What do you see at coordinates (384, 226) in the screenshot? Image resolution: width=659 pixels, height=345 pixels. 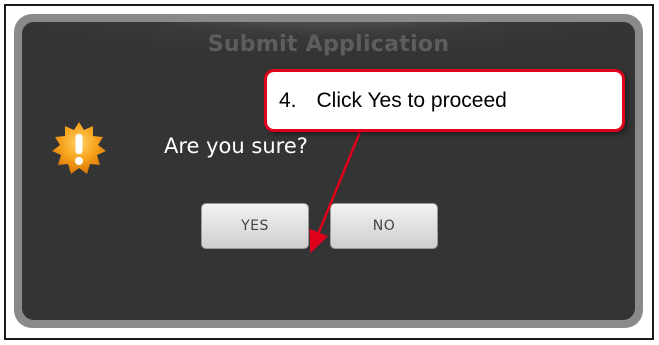 I see `no-button: NO` at bounding box center [384, 226].